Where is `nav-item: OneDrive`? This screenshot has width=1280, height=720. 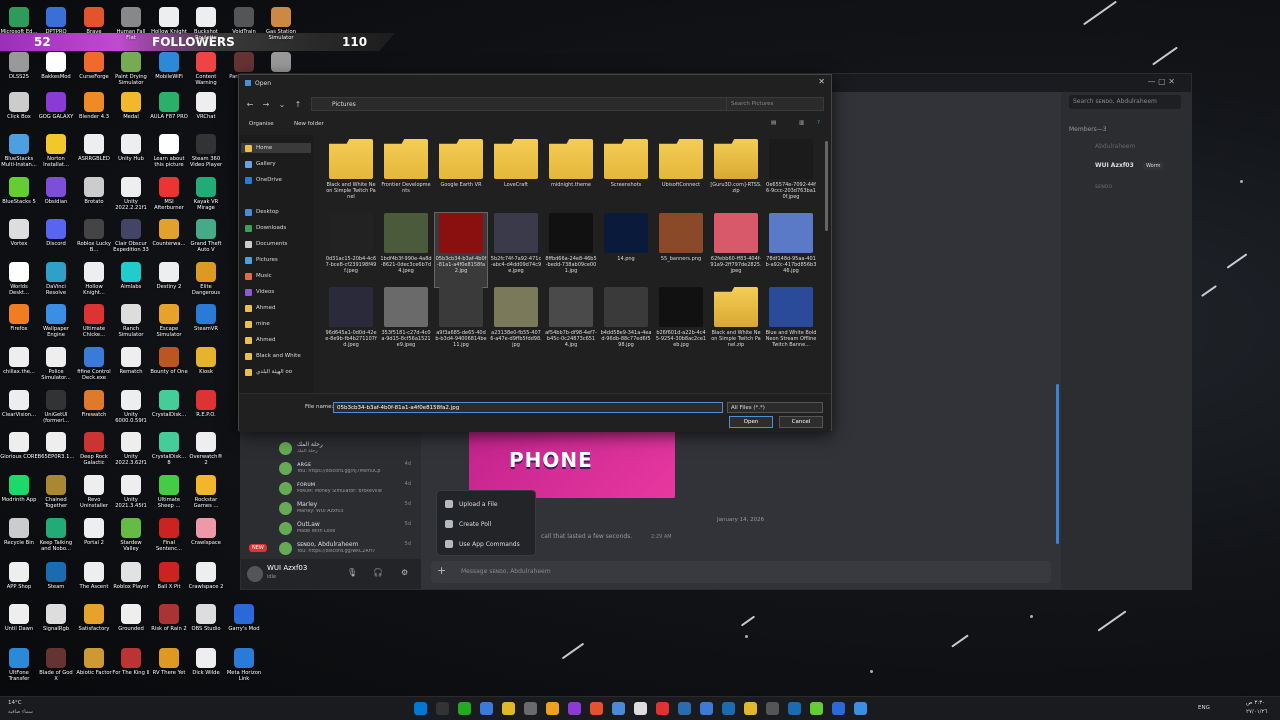
nav-item: OneDrive is located at coordinates (263, 180).